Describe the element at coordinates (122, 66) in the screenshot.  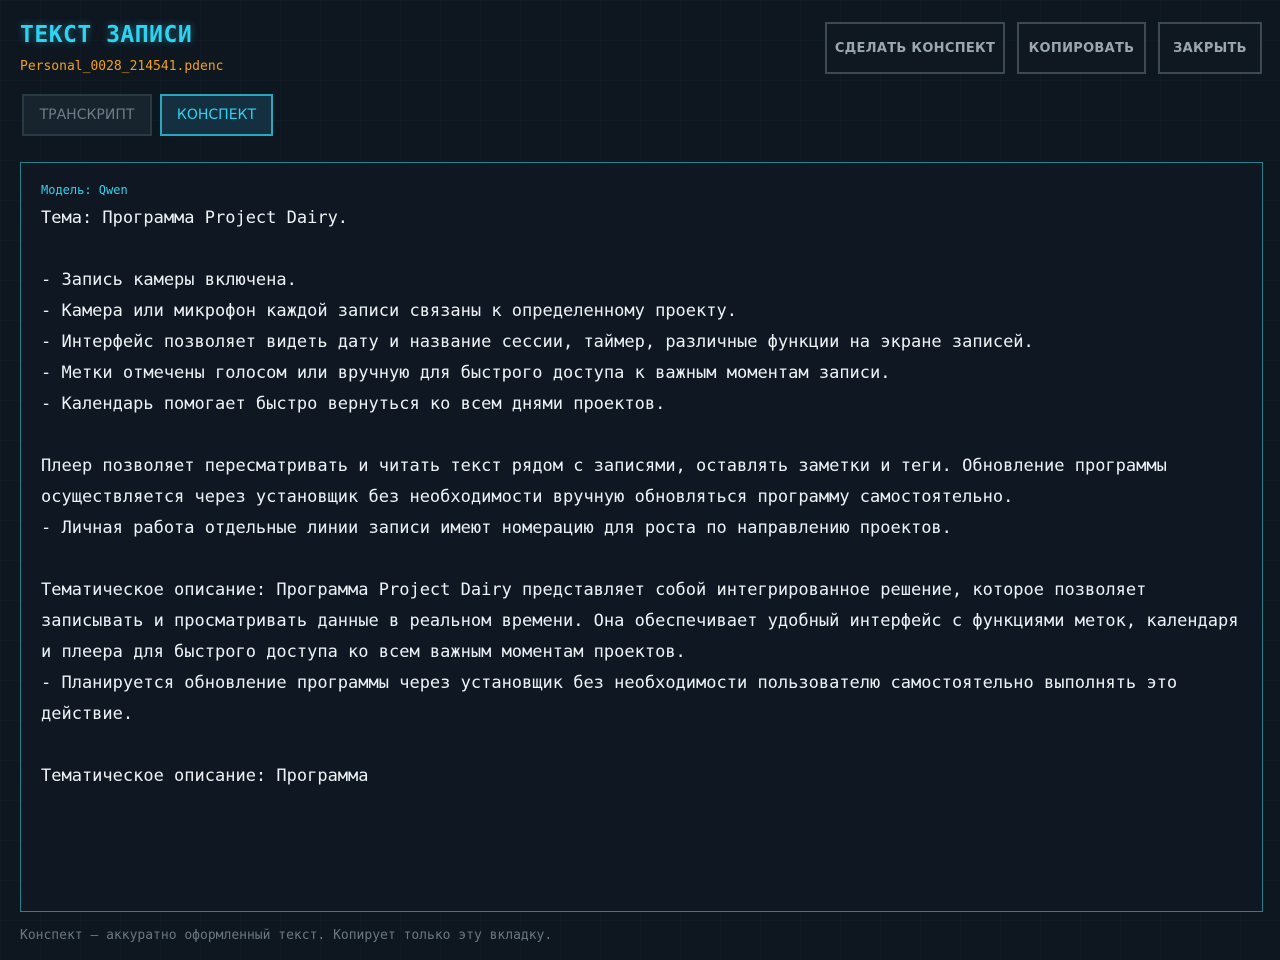
I see `file-name: Personal_0028_214541.pdenc` at that location.